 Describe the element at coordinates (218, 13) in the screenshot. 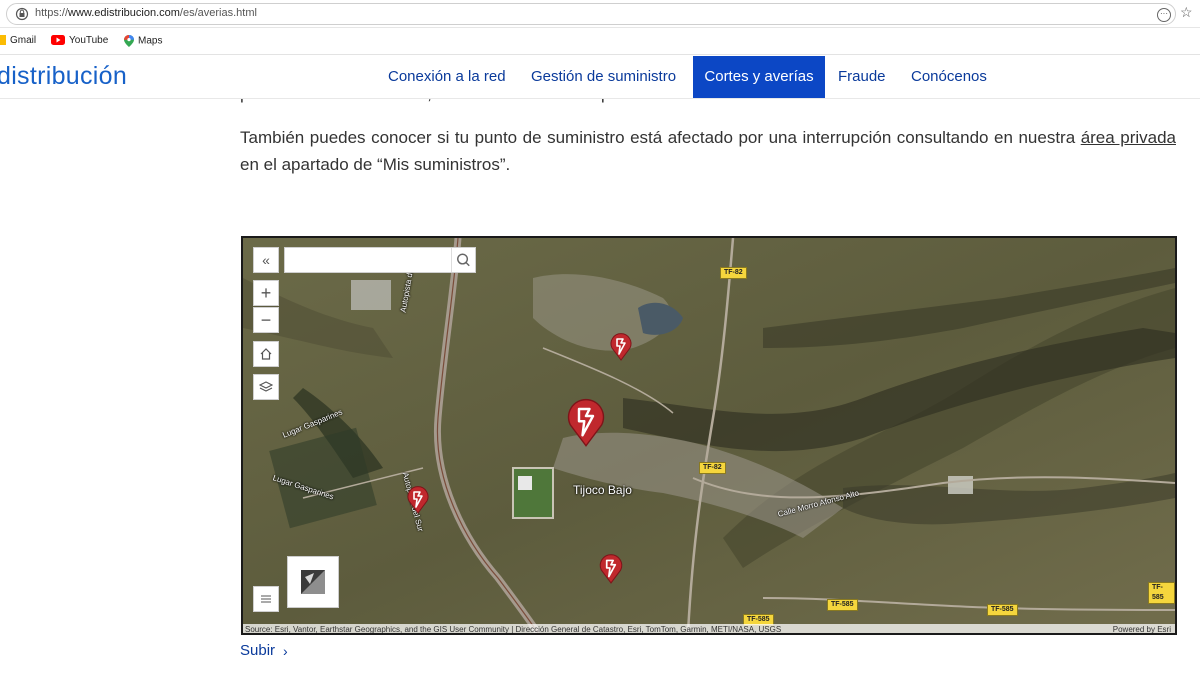

I see `url-path: /es/averias.html` at that location.